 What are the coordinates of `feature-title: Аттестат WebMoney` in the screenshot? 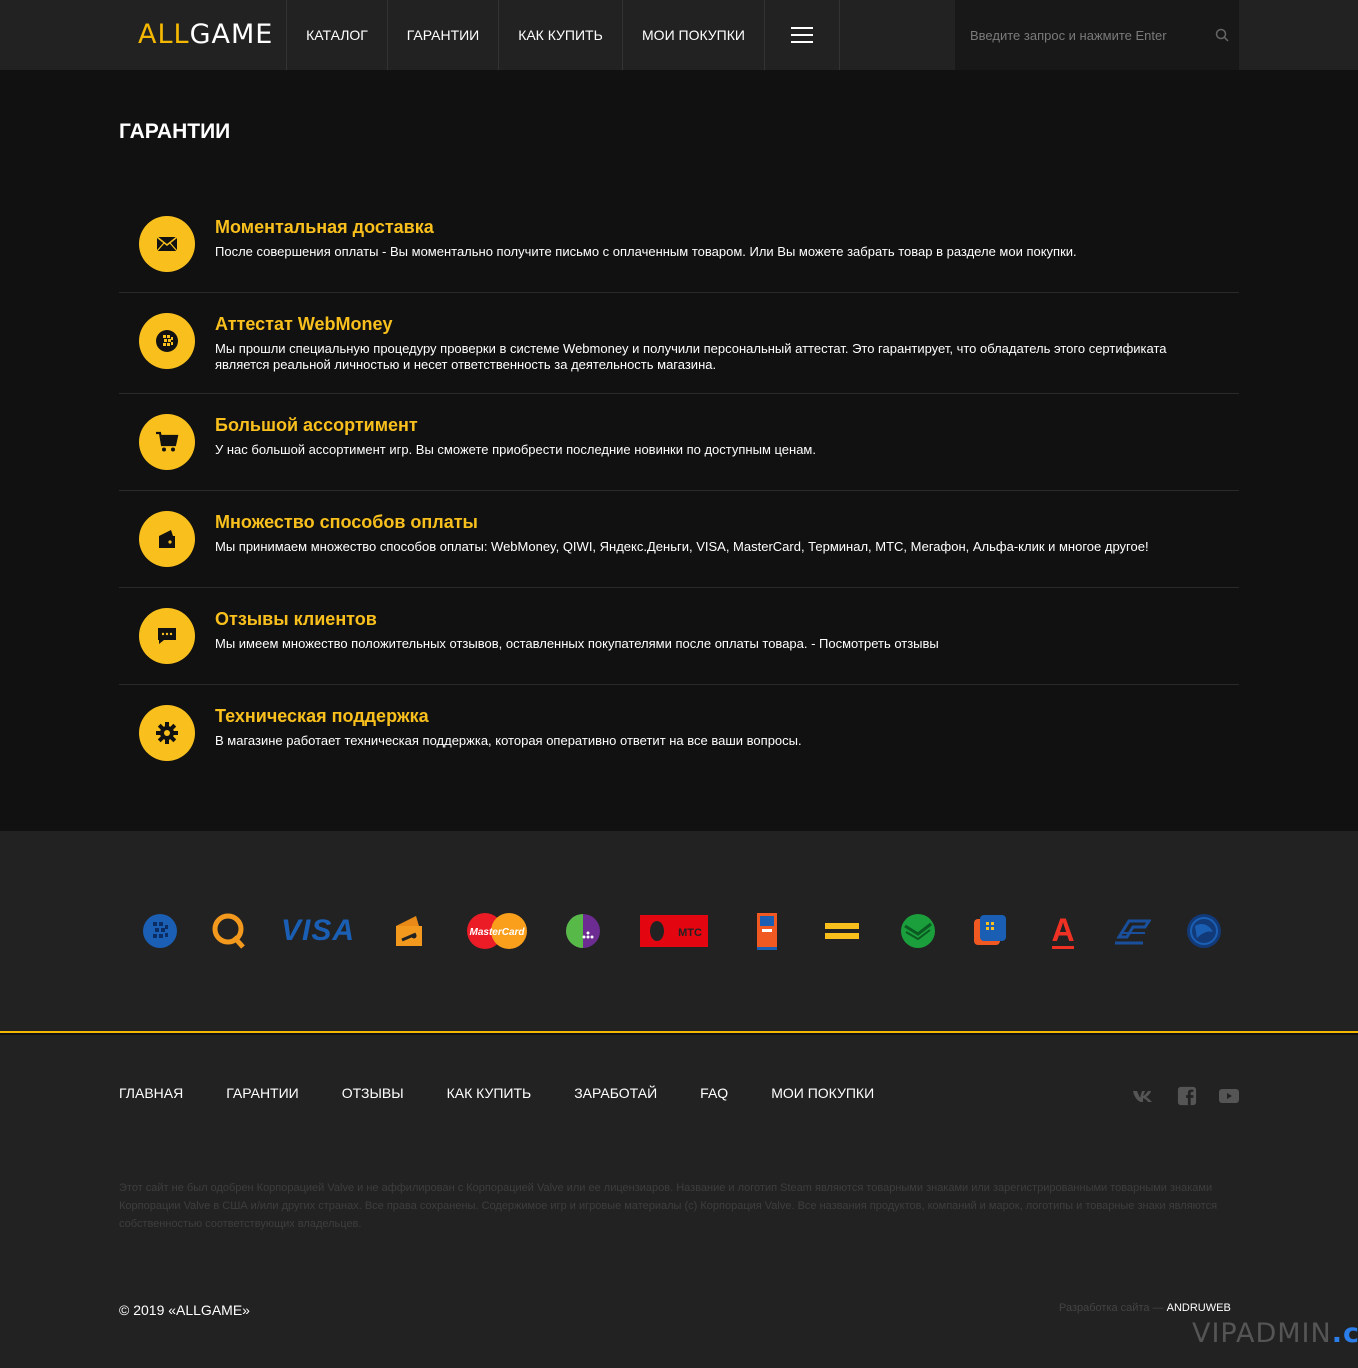 It's located at (304, 324).